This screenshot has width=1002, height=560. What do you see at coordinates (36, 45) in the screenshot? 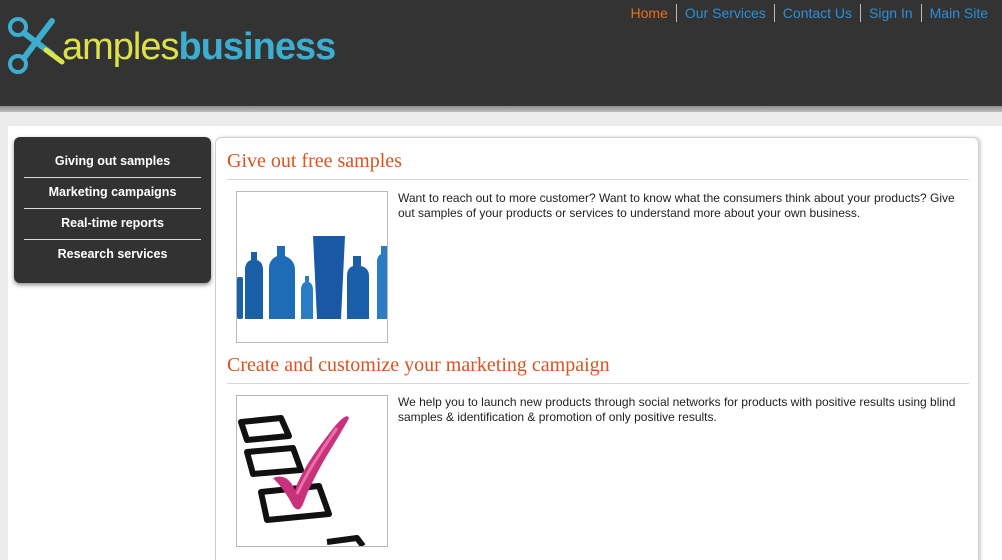
I see `scissors-x-icon` at bounding box center [36, 45].